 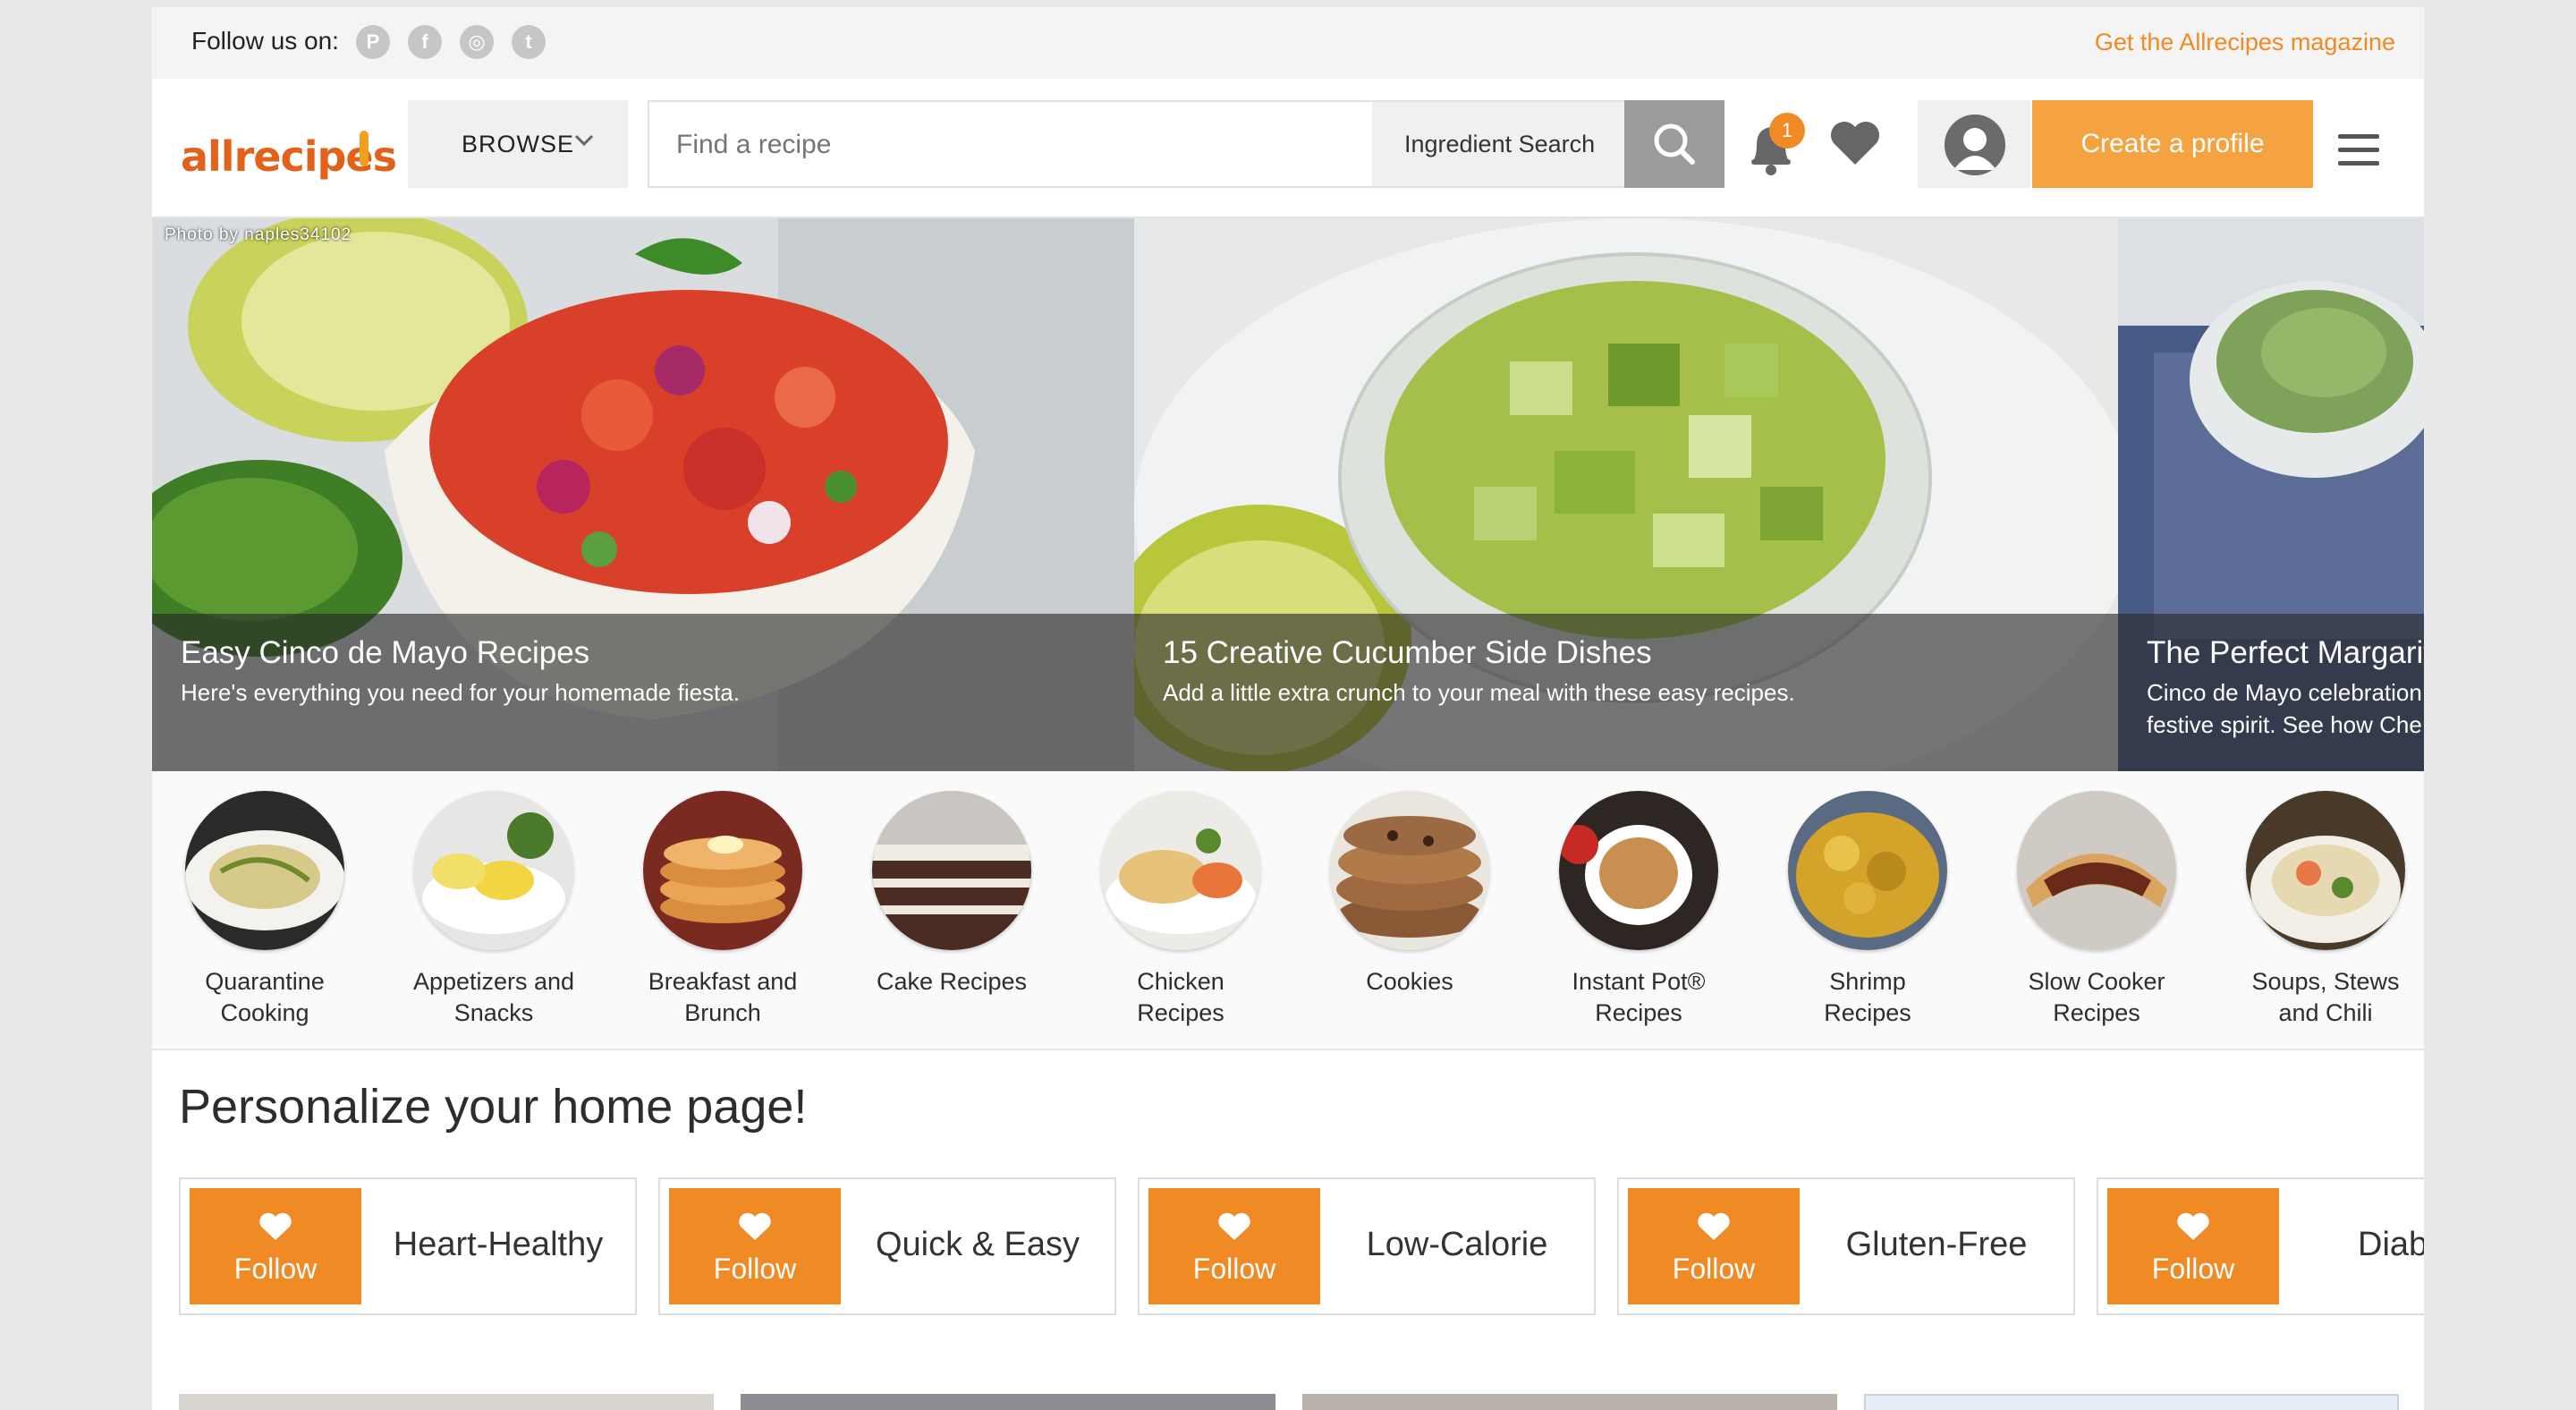 I want to click on browse-menu-button: BROWSE, so click(x=518, y=144).